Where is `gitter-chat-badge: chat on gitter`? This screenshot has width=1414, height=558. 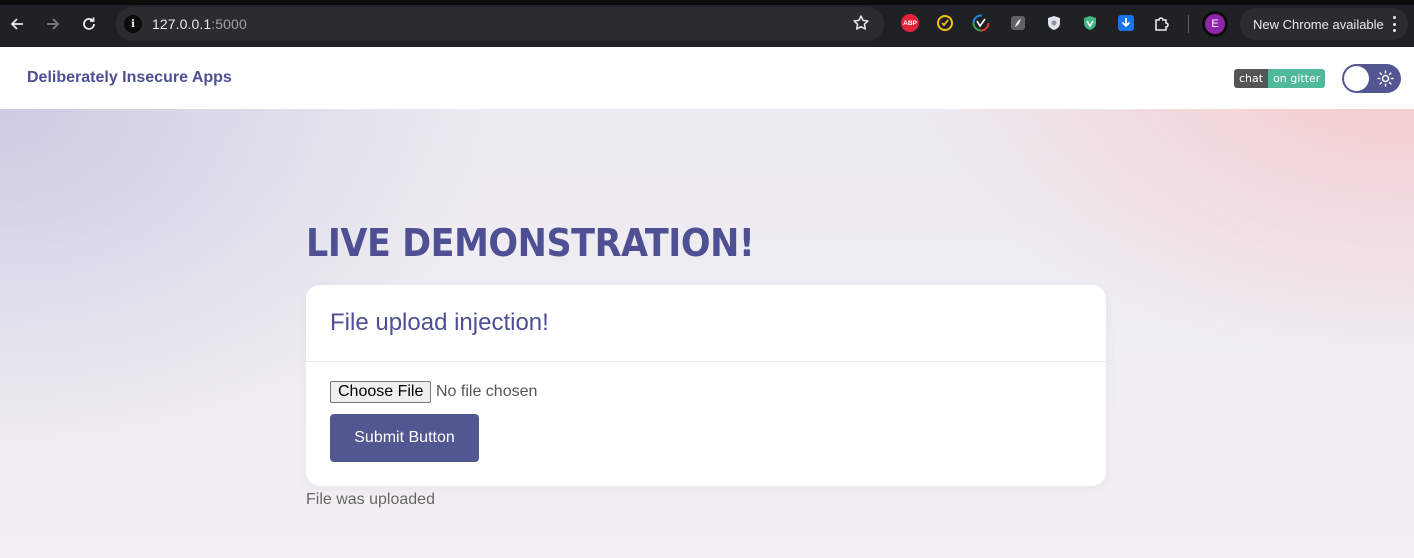 gitter-chat-badge: chat on gitter is located at coordinates (1280, 78).